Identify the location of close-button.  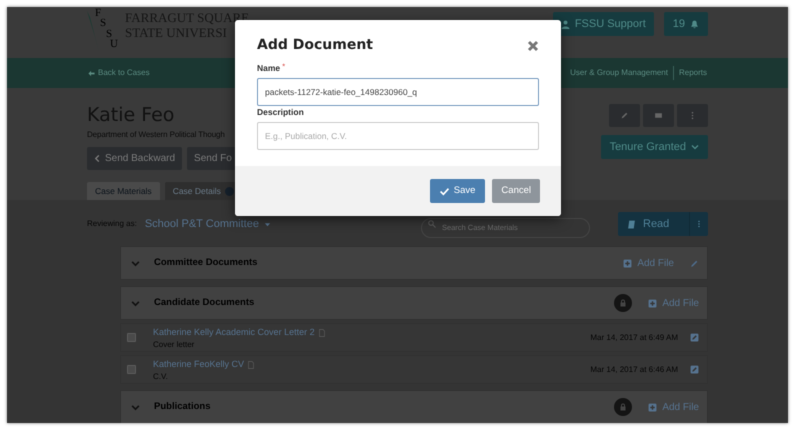
(533, 46).